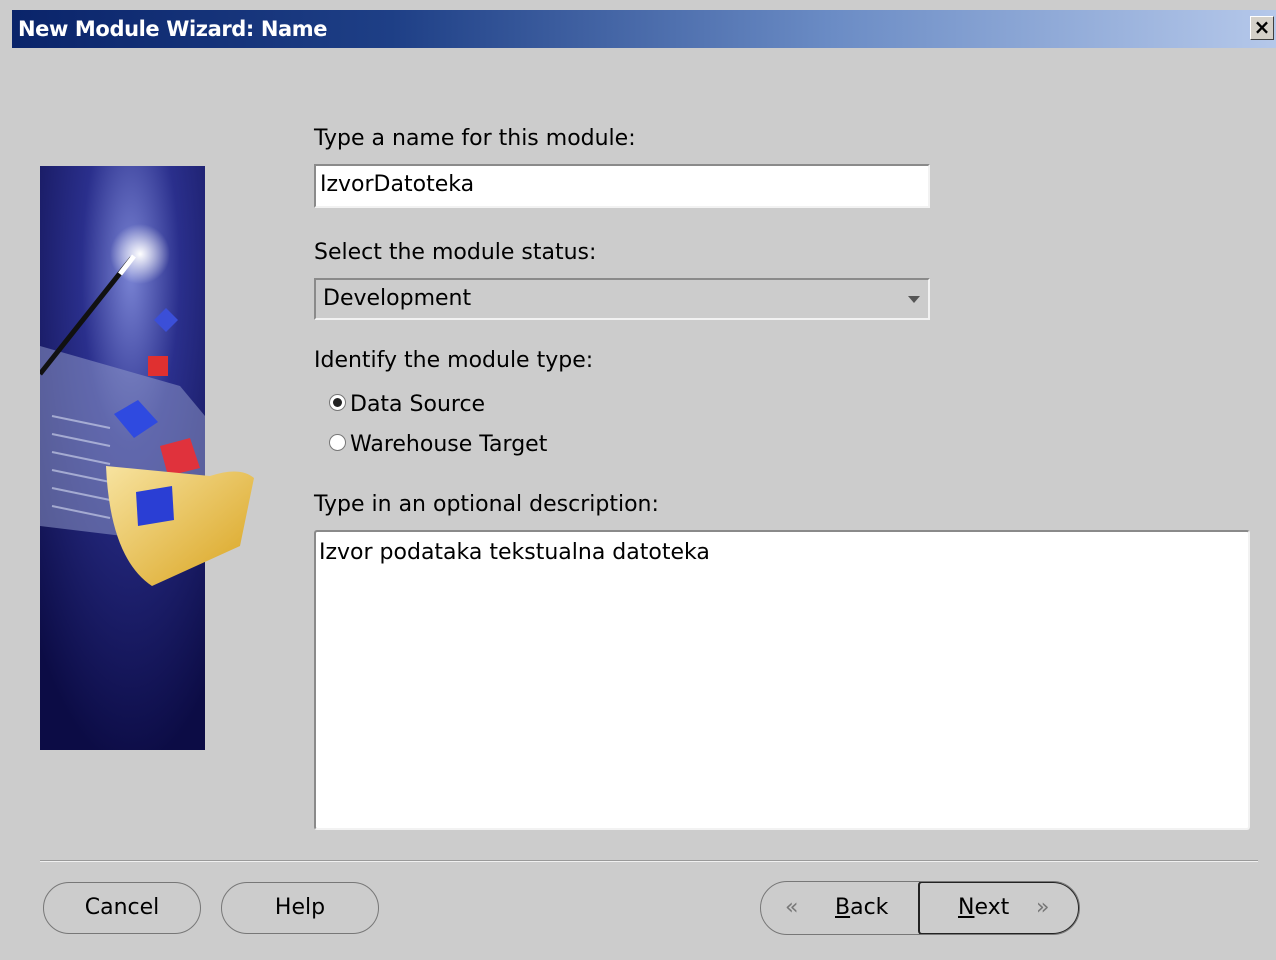  I want to click on navigation-button-group: « Back Next », so click(920, 908).